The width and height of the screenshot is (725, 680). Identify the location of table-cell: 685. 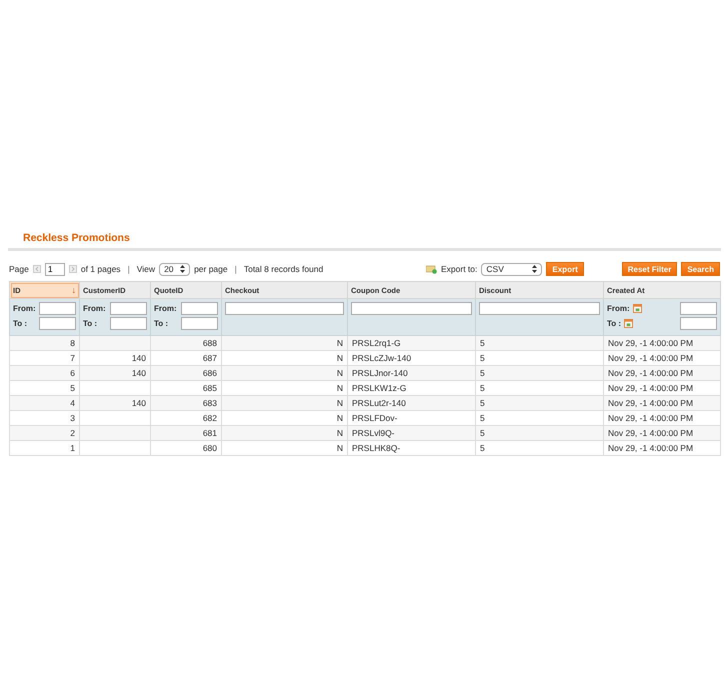
(186, 388).